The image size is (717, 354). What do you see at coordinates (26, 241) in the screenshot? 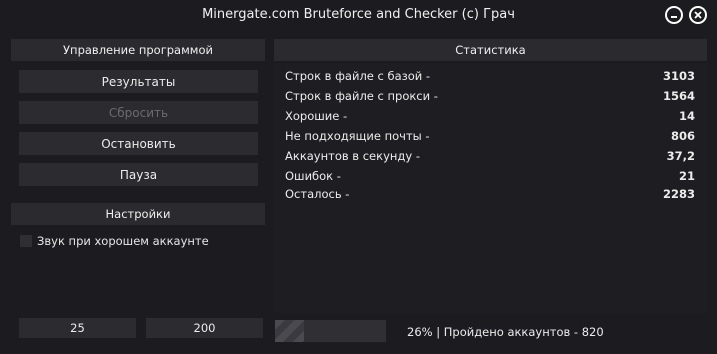
I see `sound-checkbox` at bounding box center [26, 241].